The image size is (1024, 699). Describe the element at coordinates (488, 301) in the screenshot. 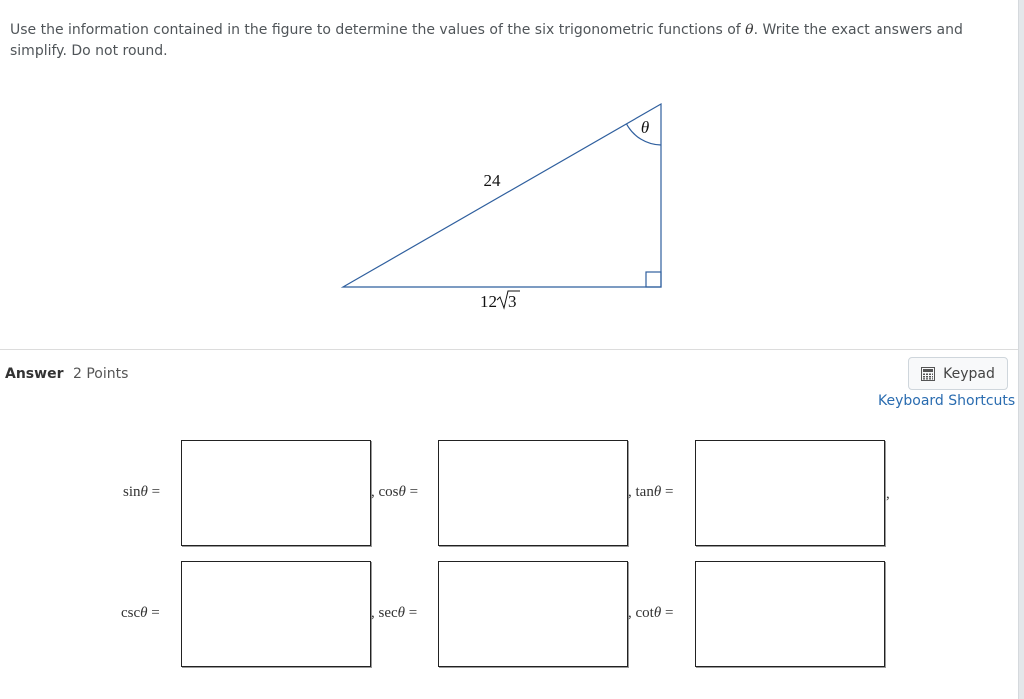

I see `base-label-coefficient: 12` at that location.